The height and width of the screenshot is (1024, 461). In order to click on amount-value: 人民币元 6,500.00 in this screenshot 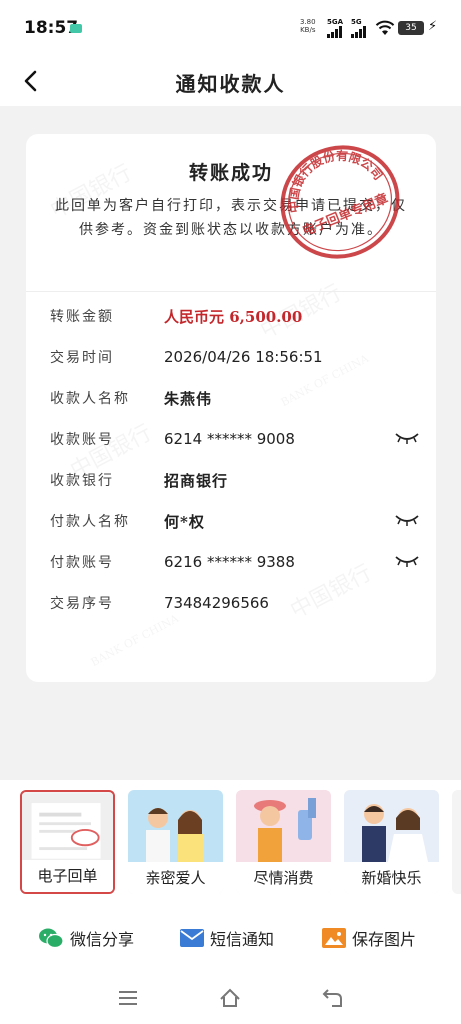, I will do `click(233, 316)`.